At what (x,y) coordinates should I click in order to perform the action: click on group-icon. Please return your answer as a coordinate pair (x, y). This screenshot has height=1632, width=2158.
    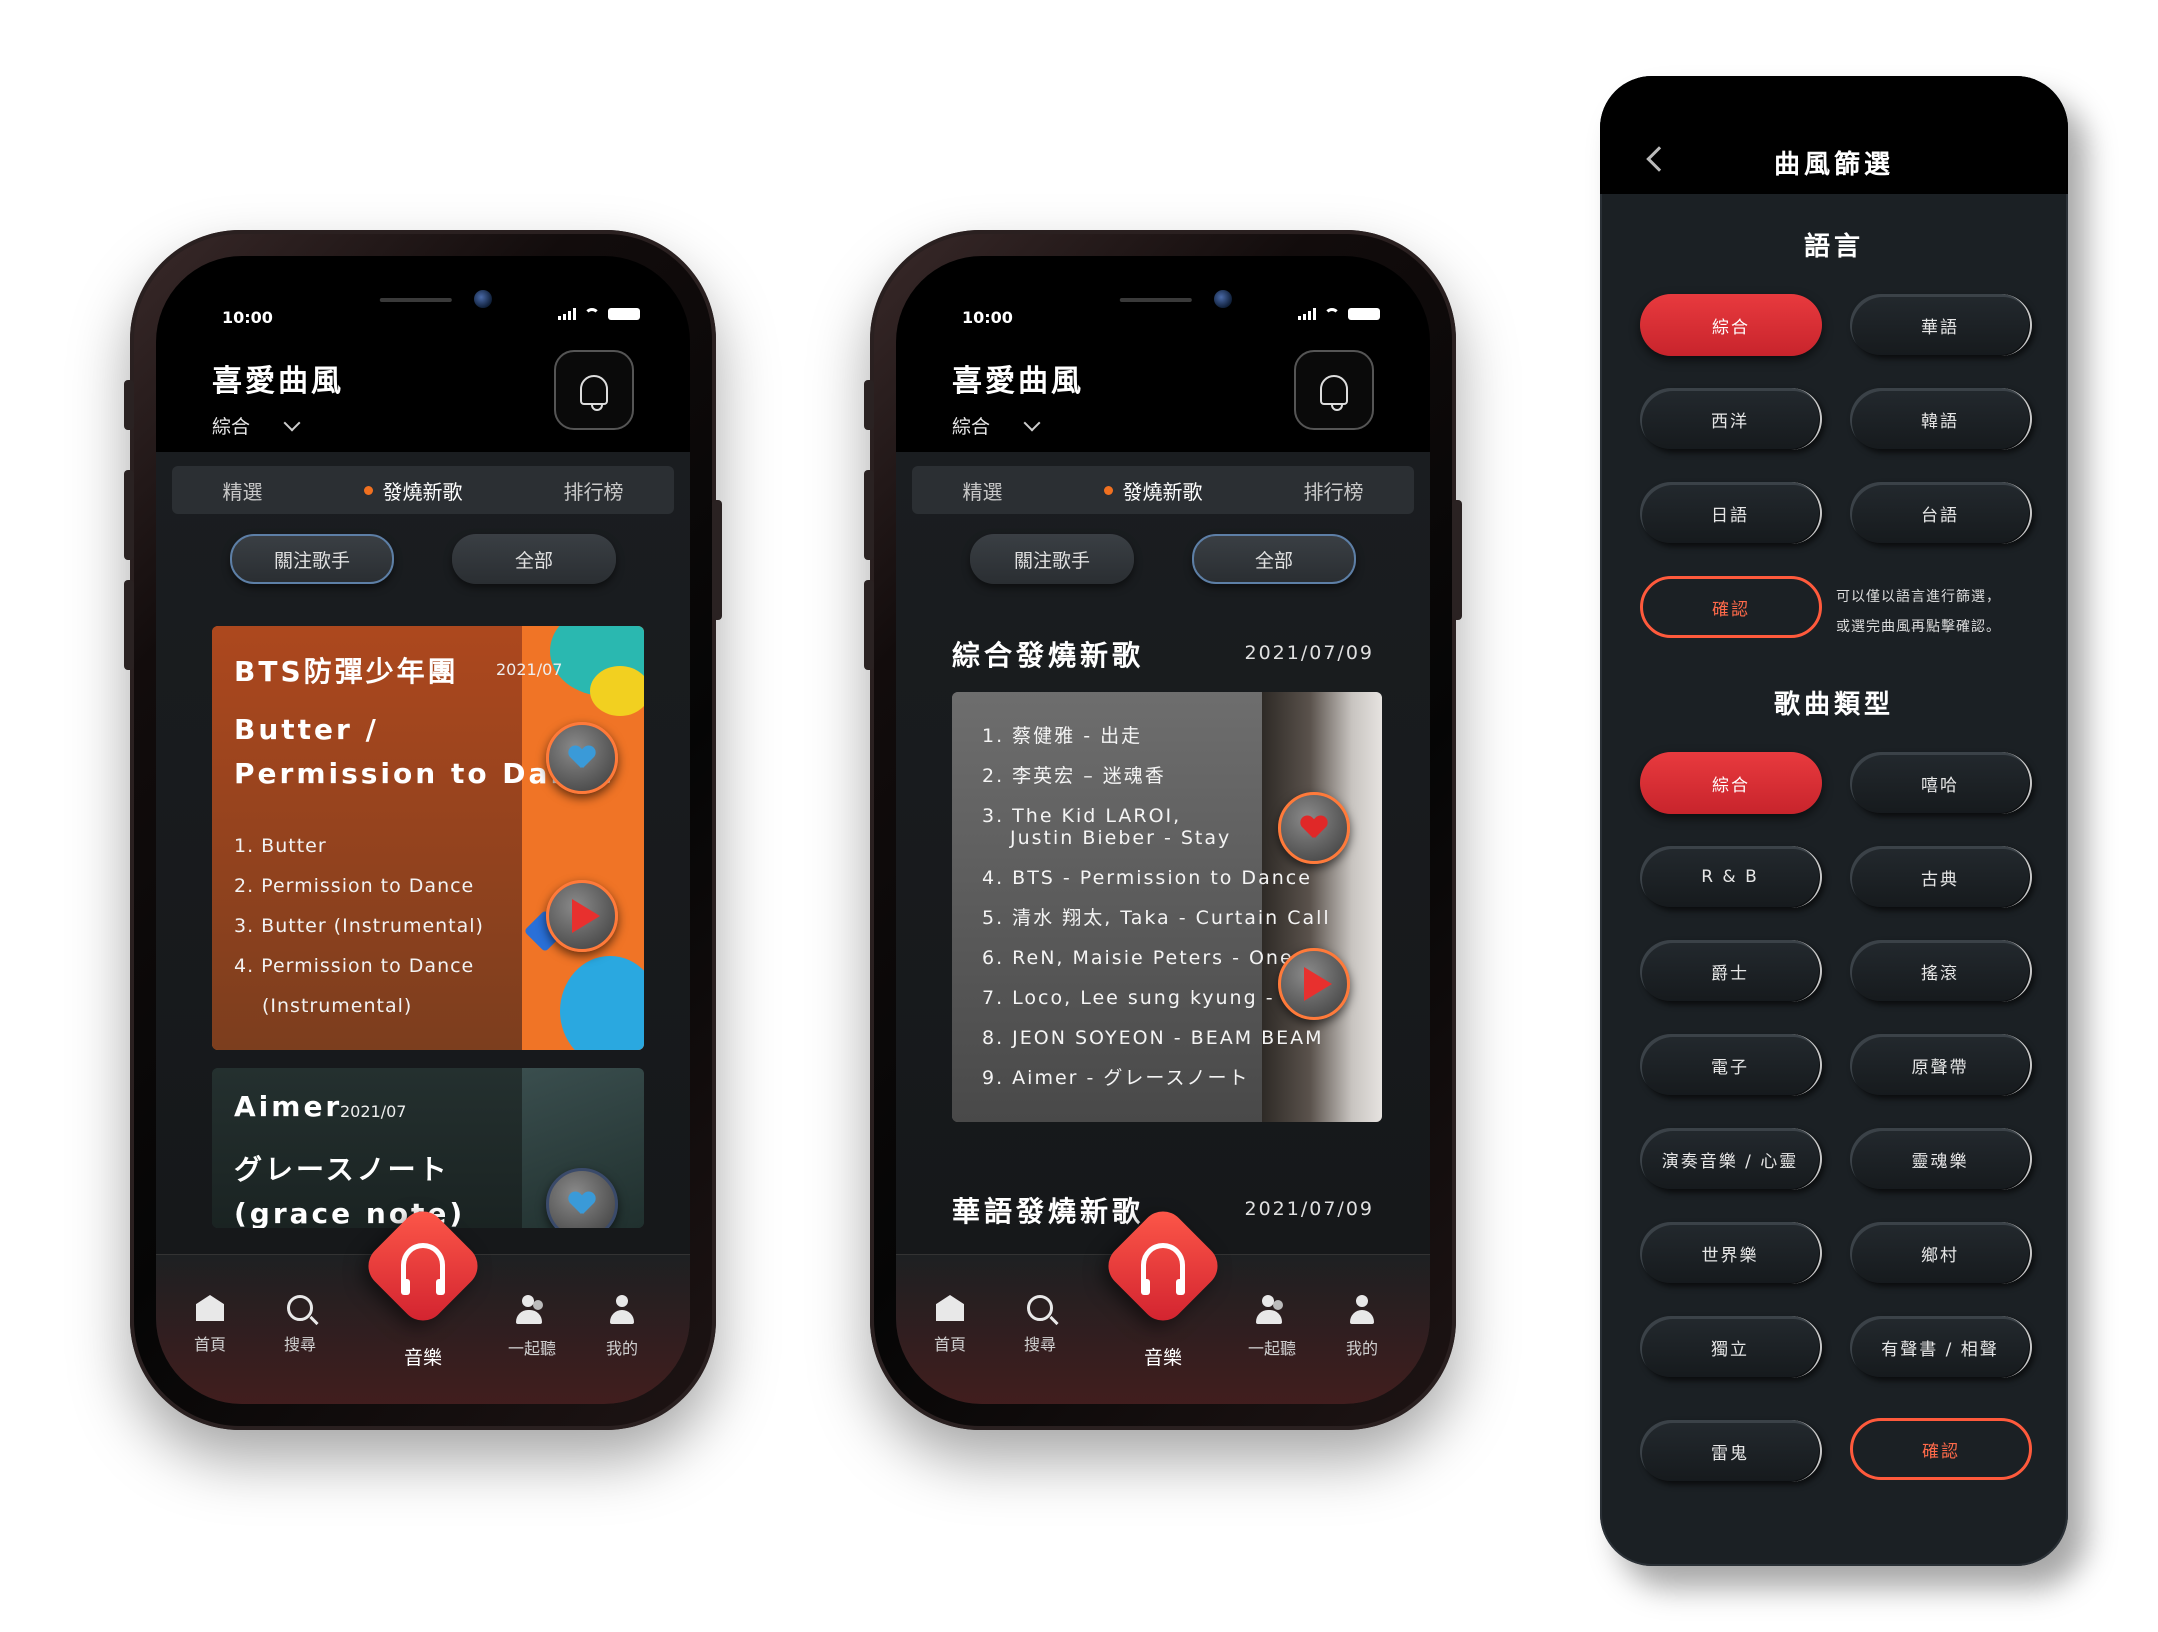
    Looking at the image, I should click on (1272, 1310).